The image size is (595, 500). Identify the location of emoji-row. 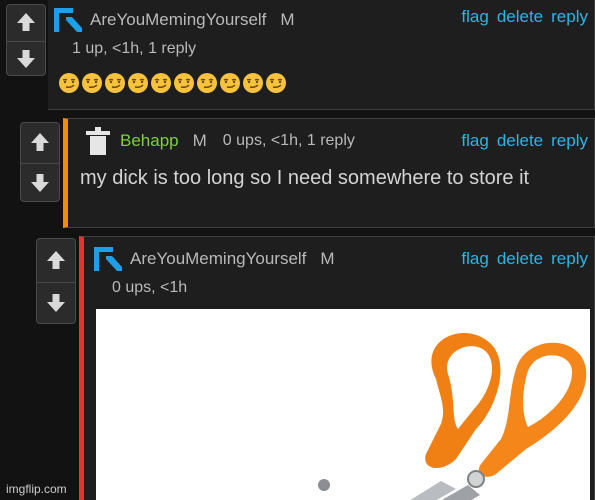
(172, 83).